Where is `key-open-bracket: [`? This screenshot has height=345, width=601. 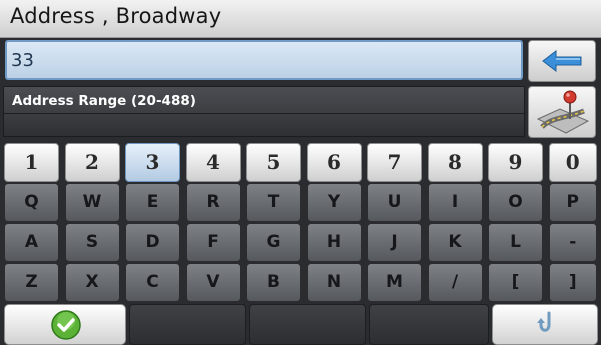 key-open-bracket: [ is located at coordinates (515, 282).